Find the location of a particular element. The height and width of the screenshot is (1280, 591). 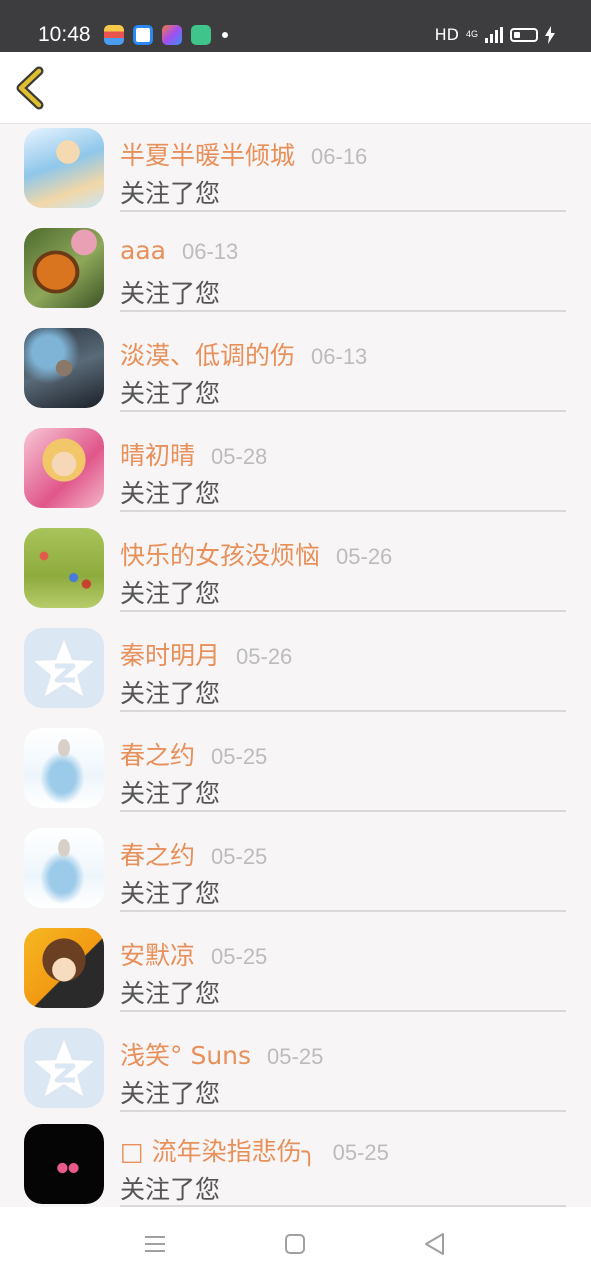

notes-app-icon is located at coordinates (201, 35).